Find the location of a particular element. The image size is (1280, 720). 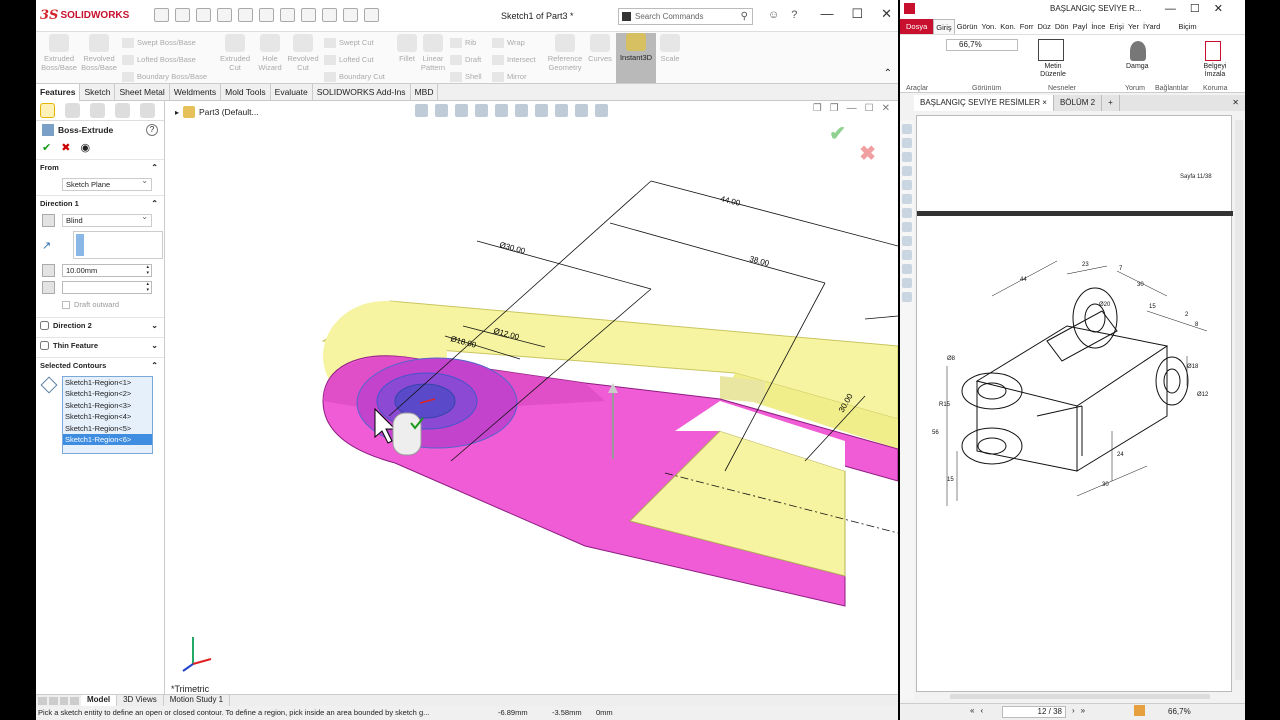

draft-angle-input is located at coordinates (107, 287).